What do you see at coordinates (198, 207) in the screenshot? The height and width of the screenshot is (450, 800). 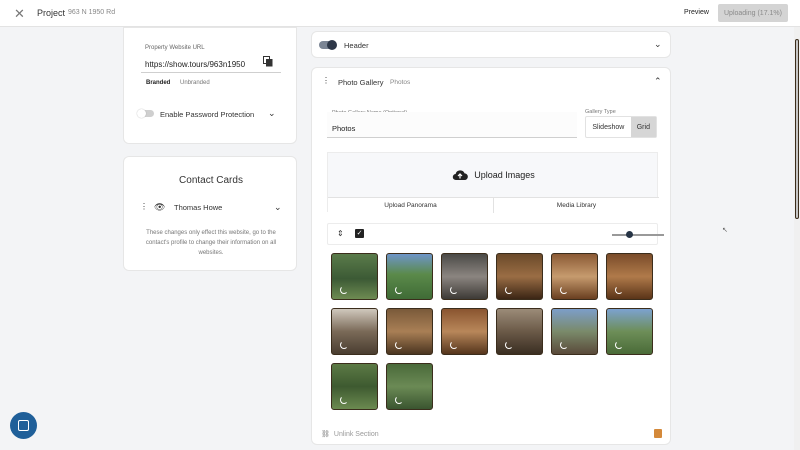 I see `contact-name: Thomas Howe` at bounding box center [198, 207].